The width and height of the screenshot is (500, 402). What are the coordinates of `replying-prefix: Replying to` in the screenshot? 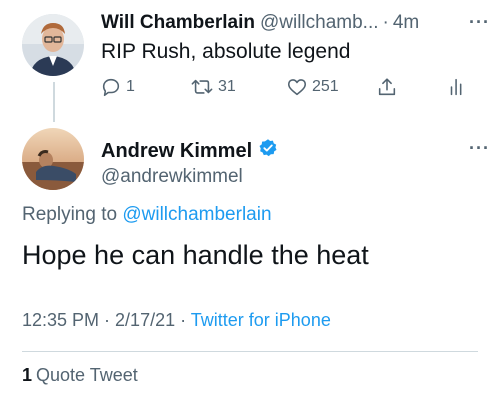 It's located at (70, 214).